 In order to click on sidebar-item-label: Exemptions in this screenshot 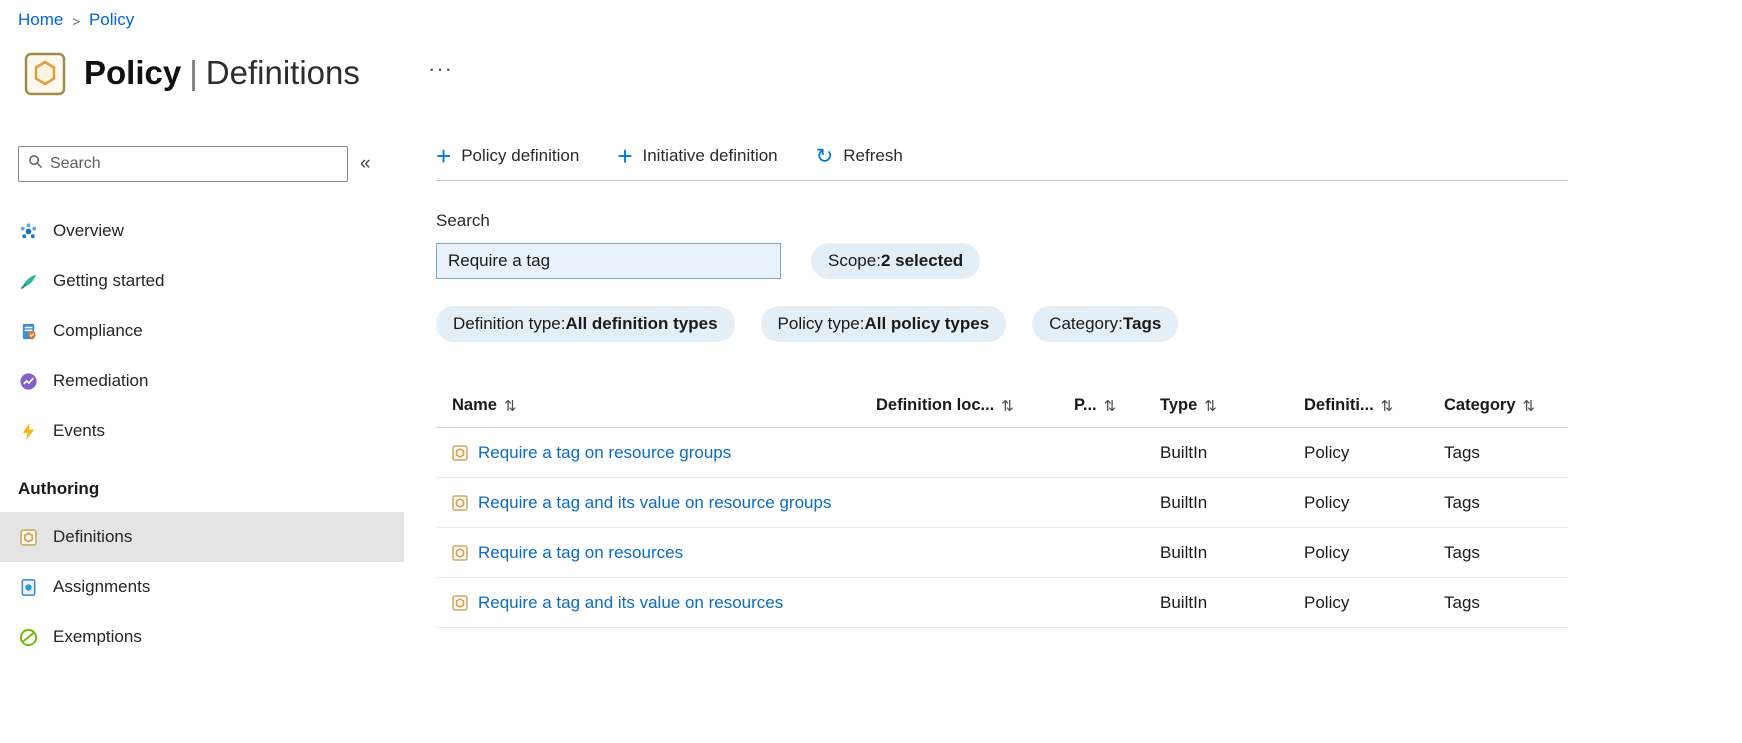, I will do `click(97, 636)`.